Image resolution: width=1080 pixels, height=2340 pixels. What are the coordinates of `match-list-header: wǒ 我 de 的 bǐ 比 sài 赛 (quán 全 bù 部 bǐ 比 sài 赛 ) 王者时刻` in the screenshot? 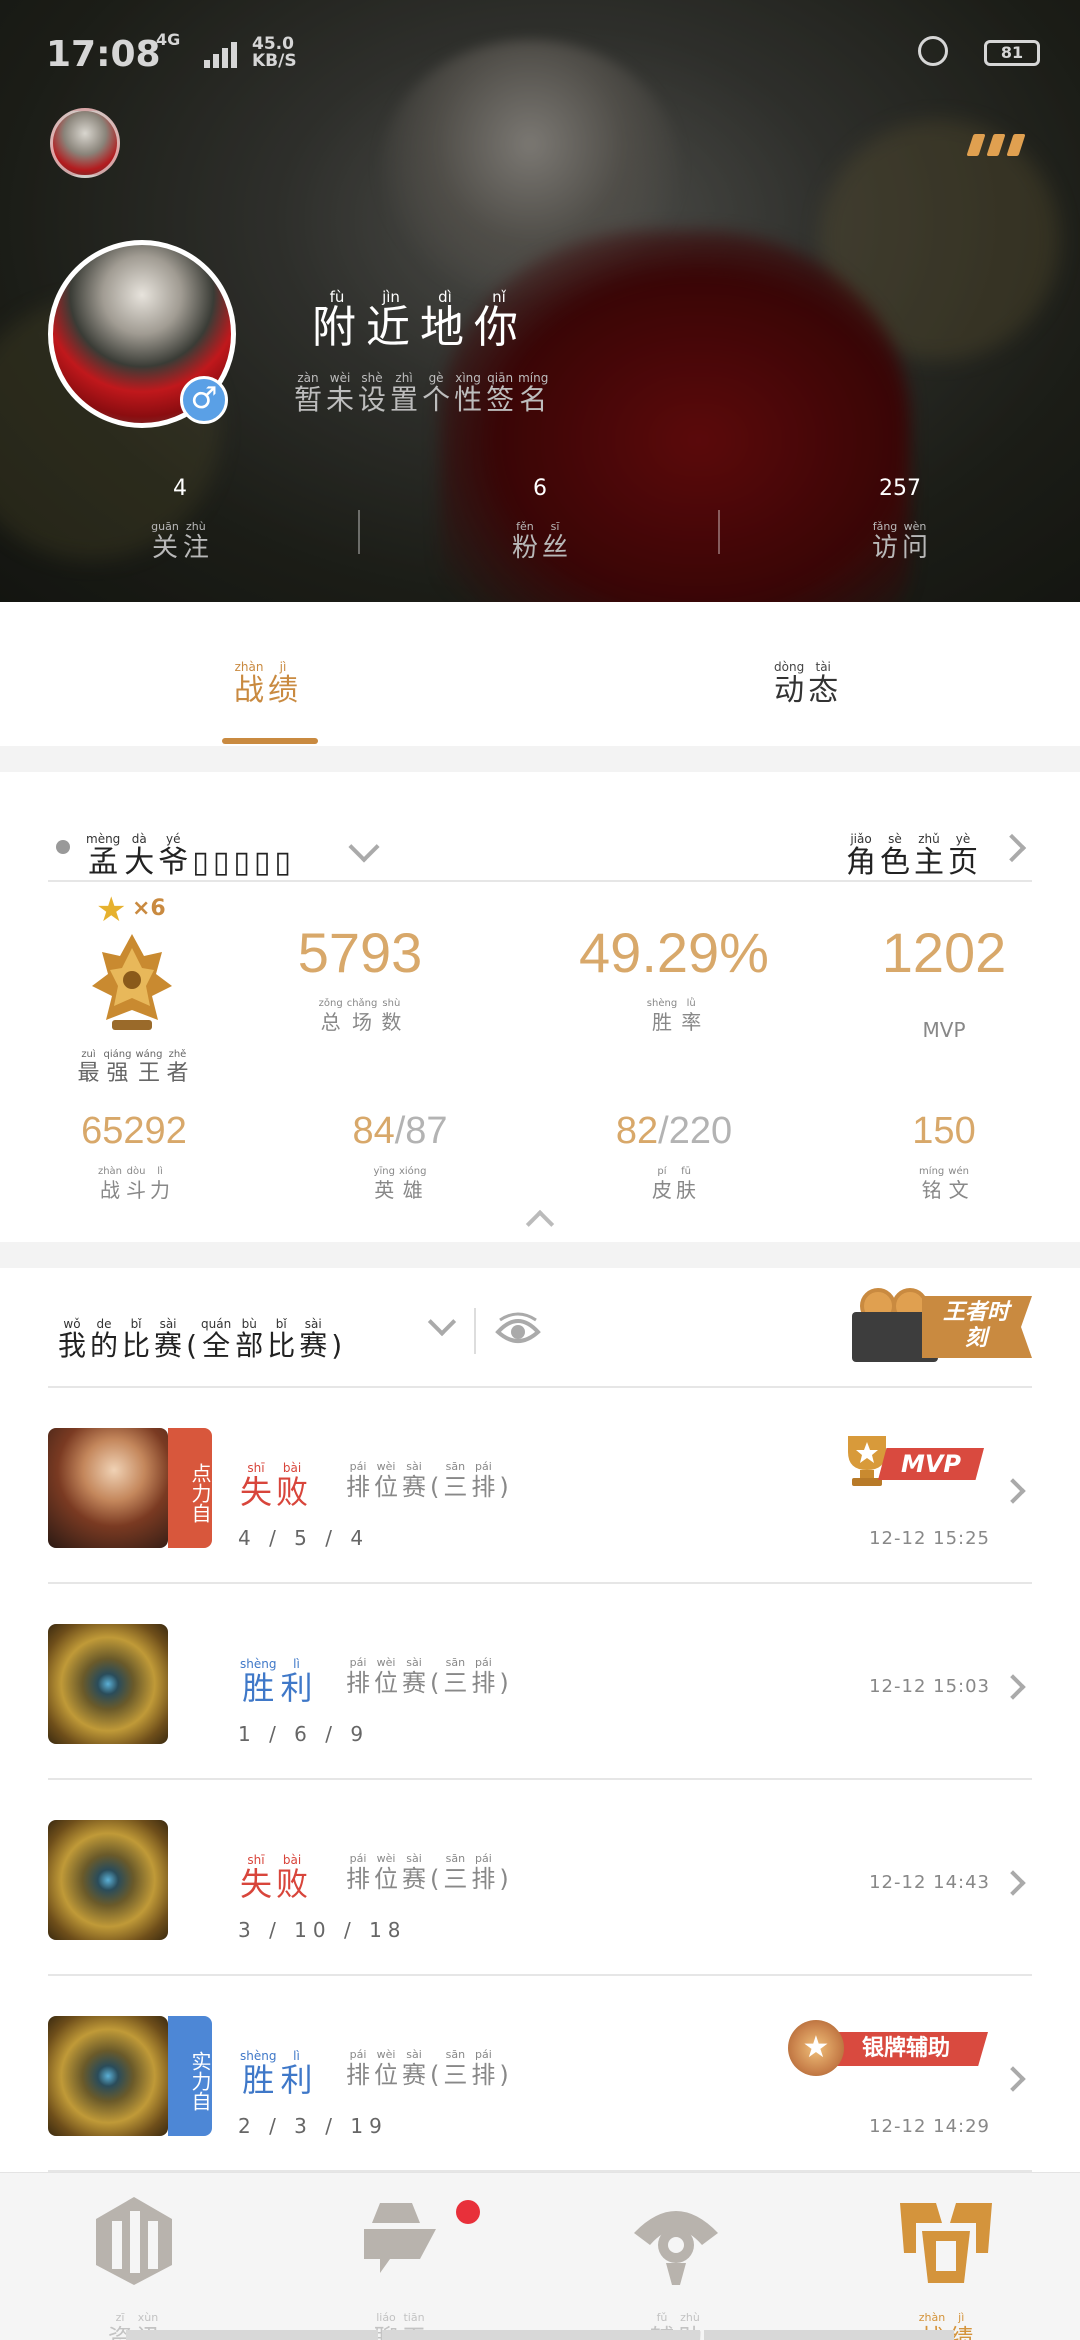 It's located at (540, 1328).